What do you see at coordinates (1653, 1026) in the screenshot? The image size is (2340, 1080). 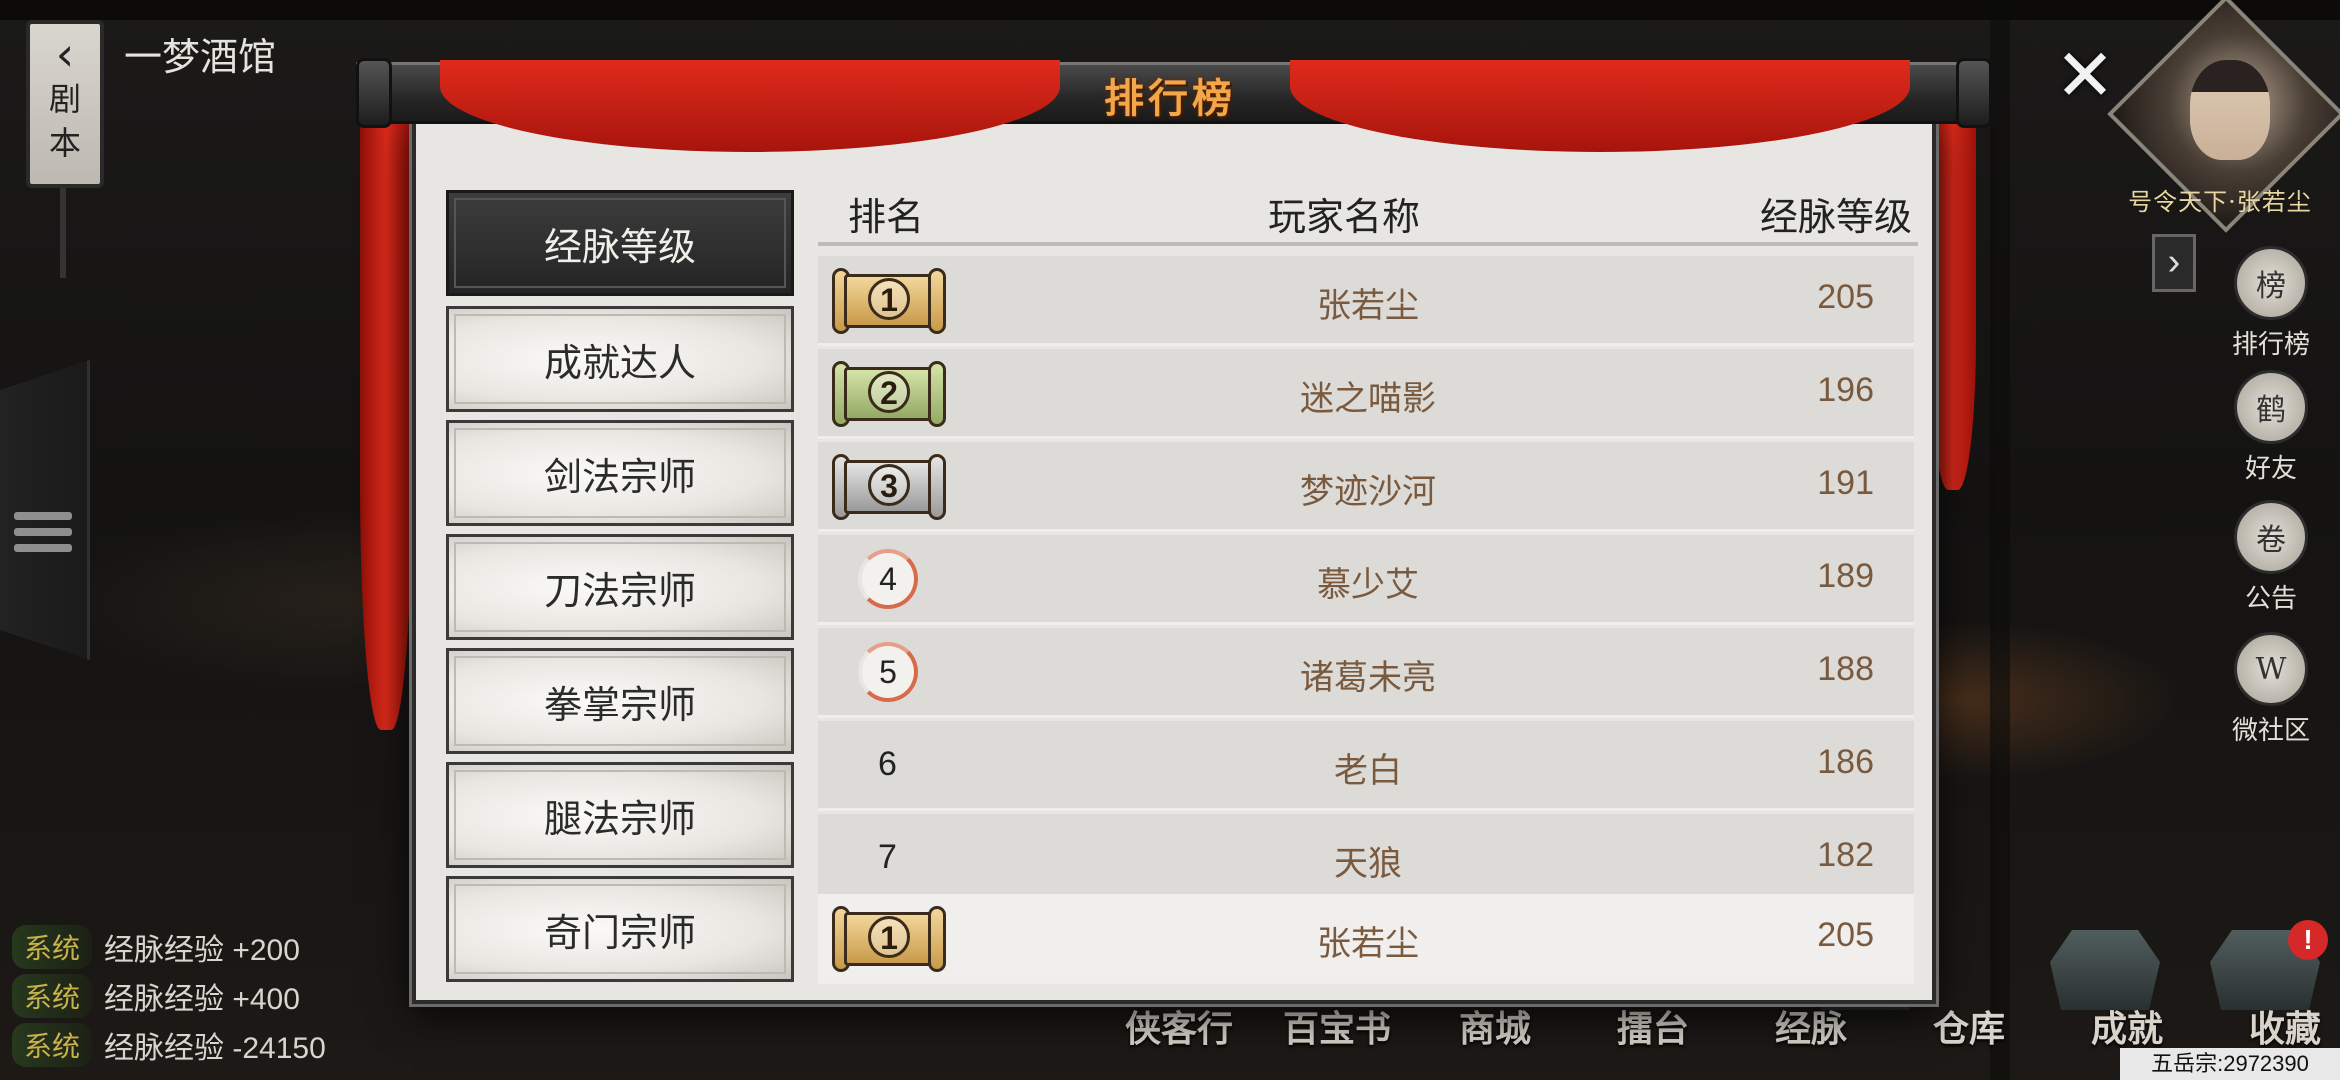 I see `nav-arena: 擂台` at bounding box center [1653, 1026].